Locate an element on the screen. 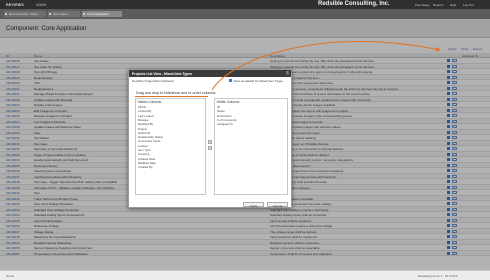  tab-label: Document Rev. Plans is located at coordinates (23, 14).